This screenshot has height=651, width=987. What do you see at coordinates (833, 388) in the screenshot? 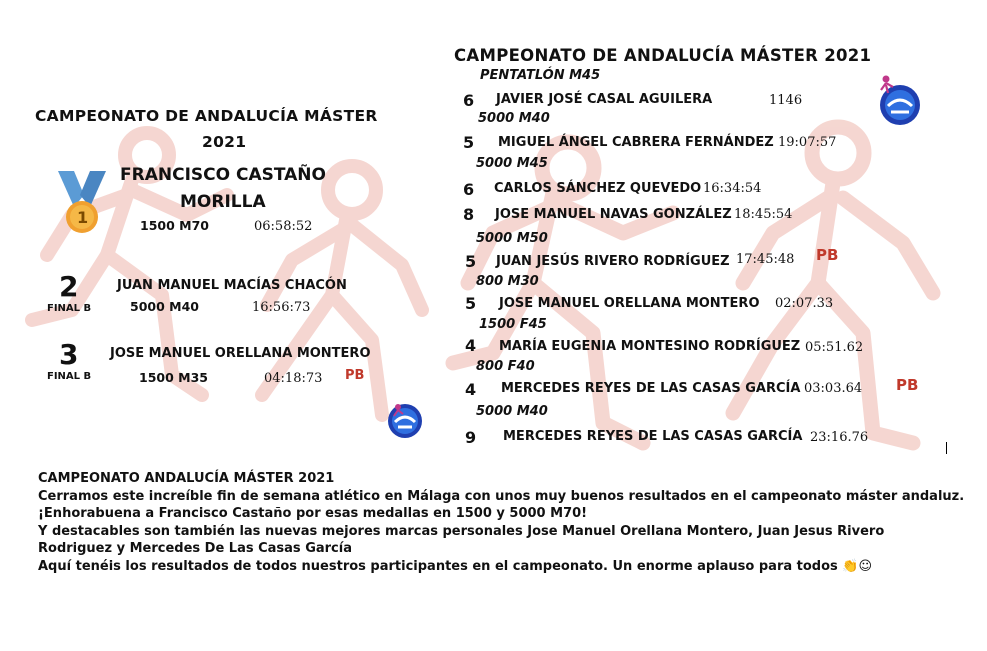
I see `result-value: 03:03.64` at bounding box center [833, 388].